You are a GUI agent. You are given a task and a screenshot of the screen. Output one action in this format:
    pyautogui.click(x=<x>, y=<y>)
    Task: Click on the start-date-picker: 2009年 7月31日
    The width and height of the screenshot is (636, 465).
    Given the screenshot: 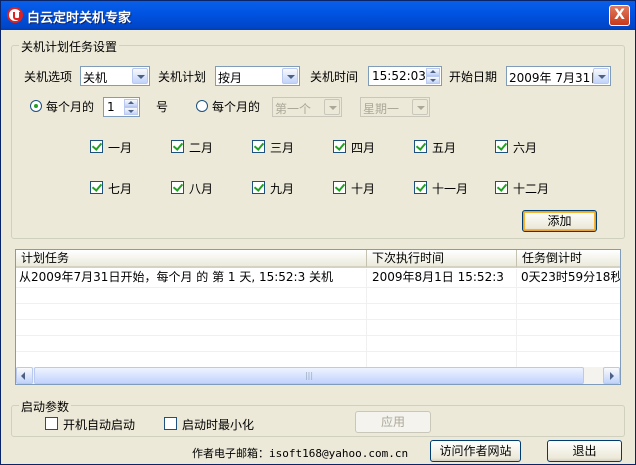 What is the action you would take?
    pyautogui.click(x=558, y=76)
    